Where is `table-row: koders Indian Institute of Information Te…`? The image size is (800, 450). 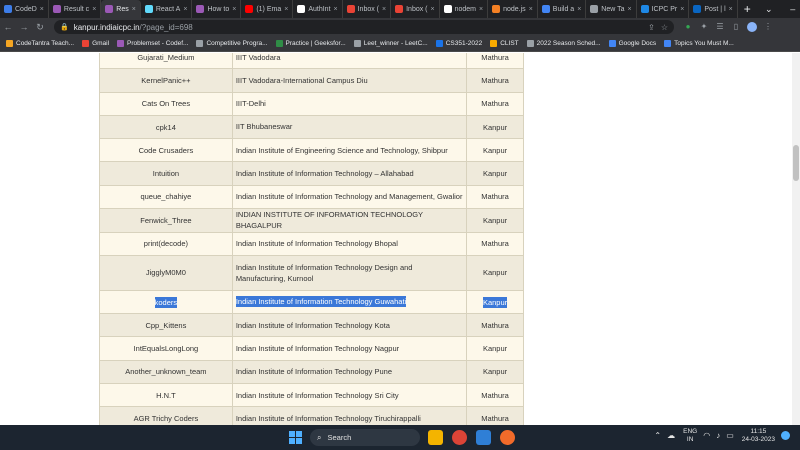 table-row: koders Indian Institute of Information Te… is located at coordinates (311, 302).